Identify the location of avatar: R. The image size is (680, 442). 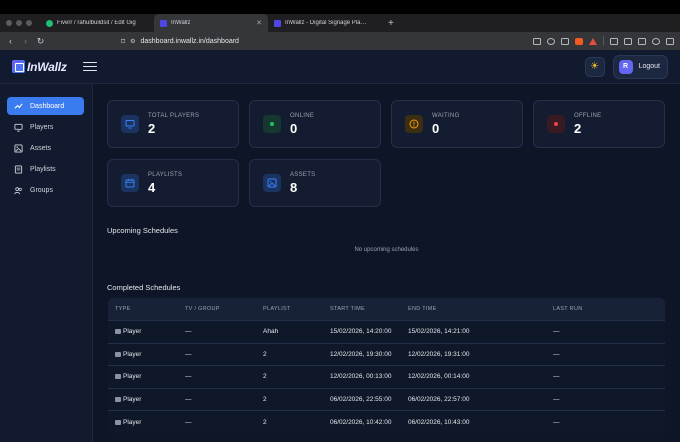
(625, 66).